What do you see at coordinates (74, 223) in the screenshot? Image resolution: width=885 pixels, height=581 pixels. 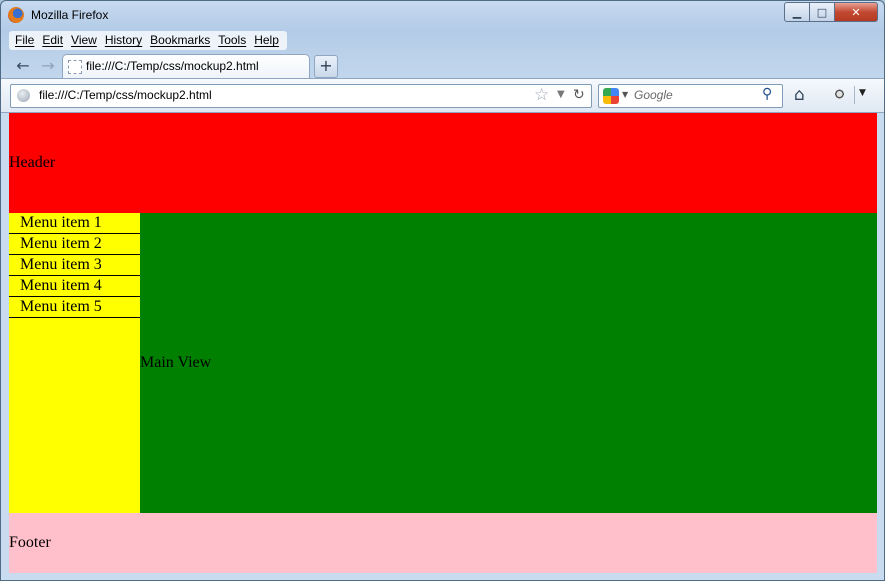 I see `menu-item-1: Menu item 1` at bounding box center [74, 223].